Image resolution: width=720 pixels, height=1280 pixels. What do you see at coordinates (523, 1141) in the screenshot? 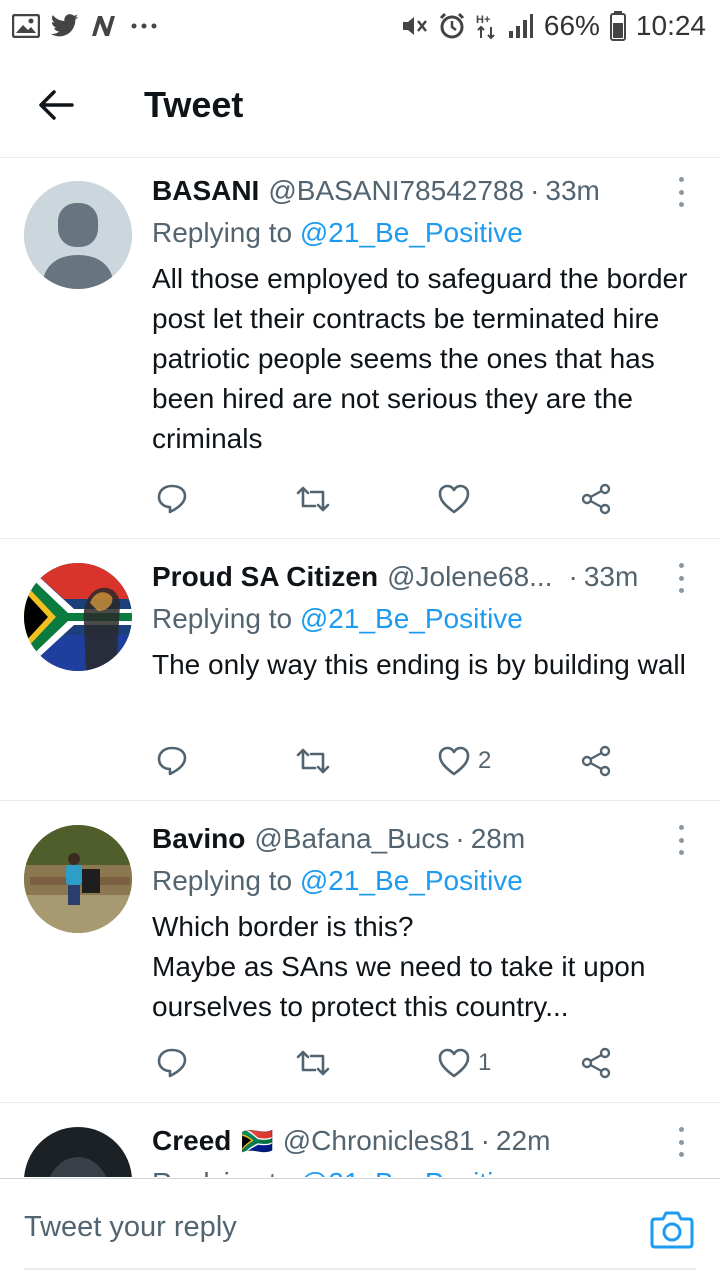
I see `timestamp: 22m` at bounding box center [523, 1141].